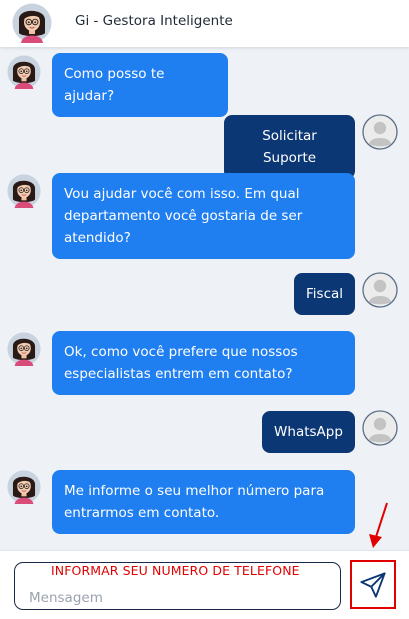  What do you see at coordinates (181, 352) in the screenshot?
I see `message-line: Ok, como você prefere que nossos` at bounding box center [181, 352].